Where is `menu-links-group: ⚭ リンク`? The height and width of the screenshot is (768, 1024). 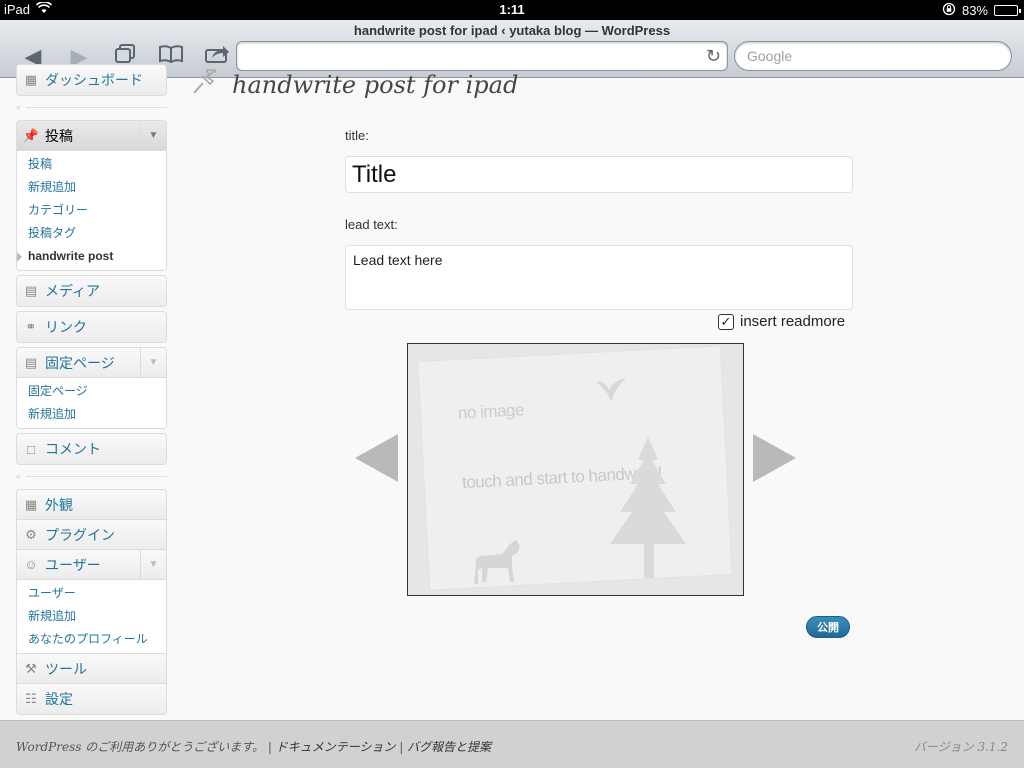 menu-links-group: ⚭ リンク is located at coordinates (91, 327).